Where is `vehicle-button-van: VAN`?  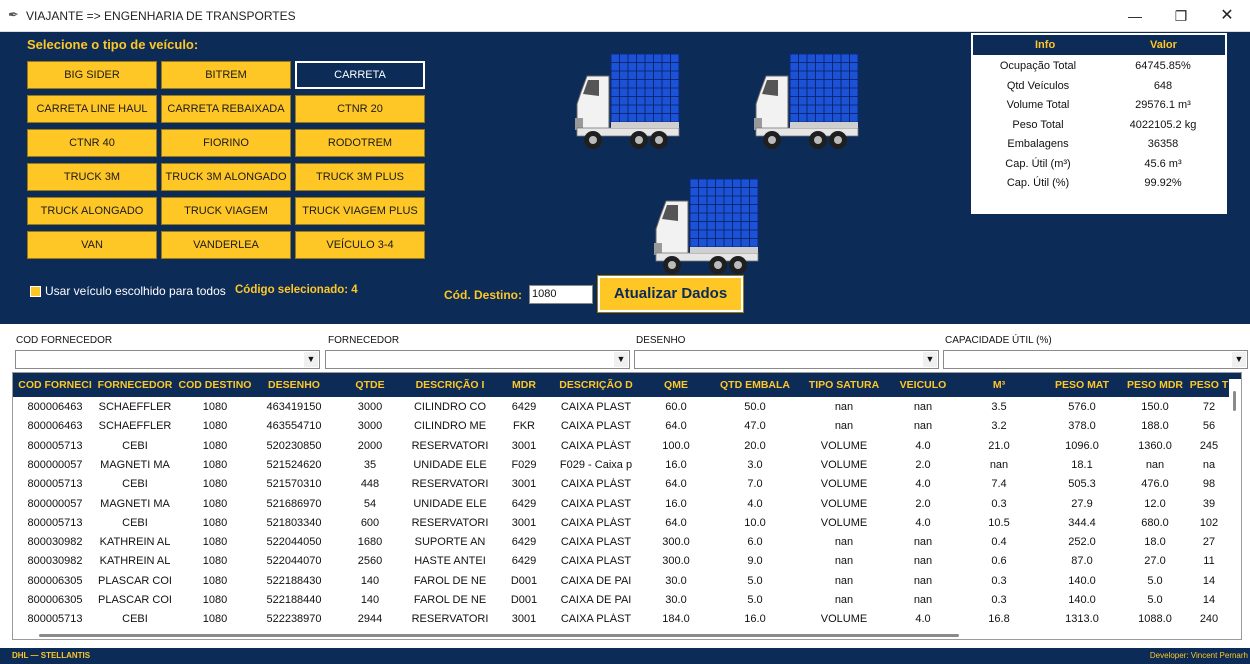 vehicle-button-van: VAN is located at coordinates (92, 245).